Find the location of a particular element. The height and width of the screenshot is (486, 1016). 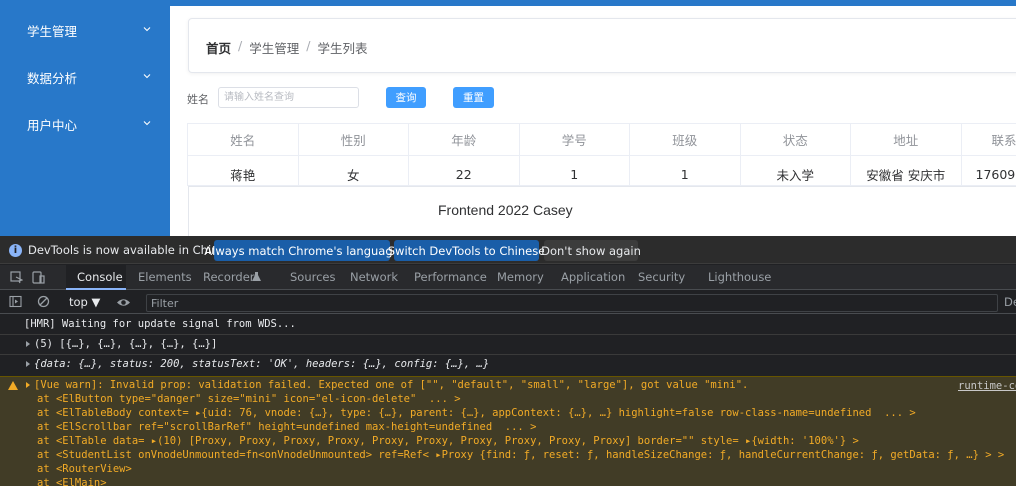

switch-to-chinese-button: Switch DevTools to Chinese is located at coordinates (466, 250).